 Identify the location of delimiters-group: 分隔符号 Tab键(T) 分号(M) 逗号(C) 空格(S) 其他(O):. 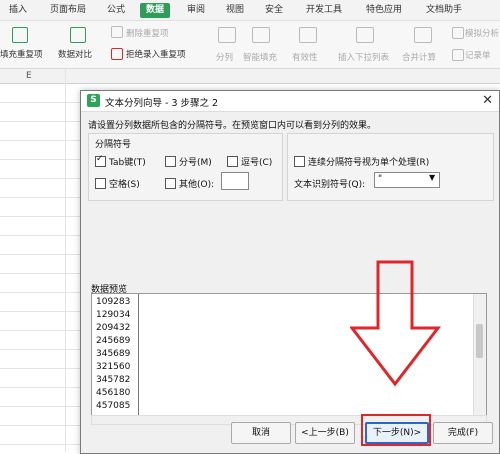
(185, 167).